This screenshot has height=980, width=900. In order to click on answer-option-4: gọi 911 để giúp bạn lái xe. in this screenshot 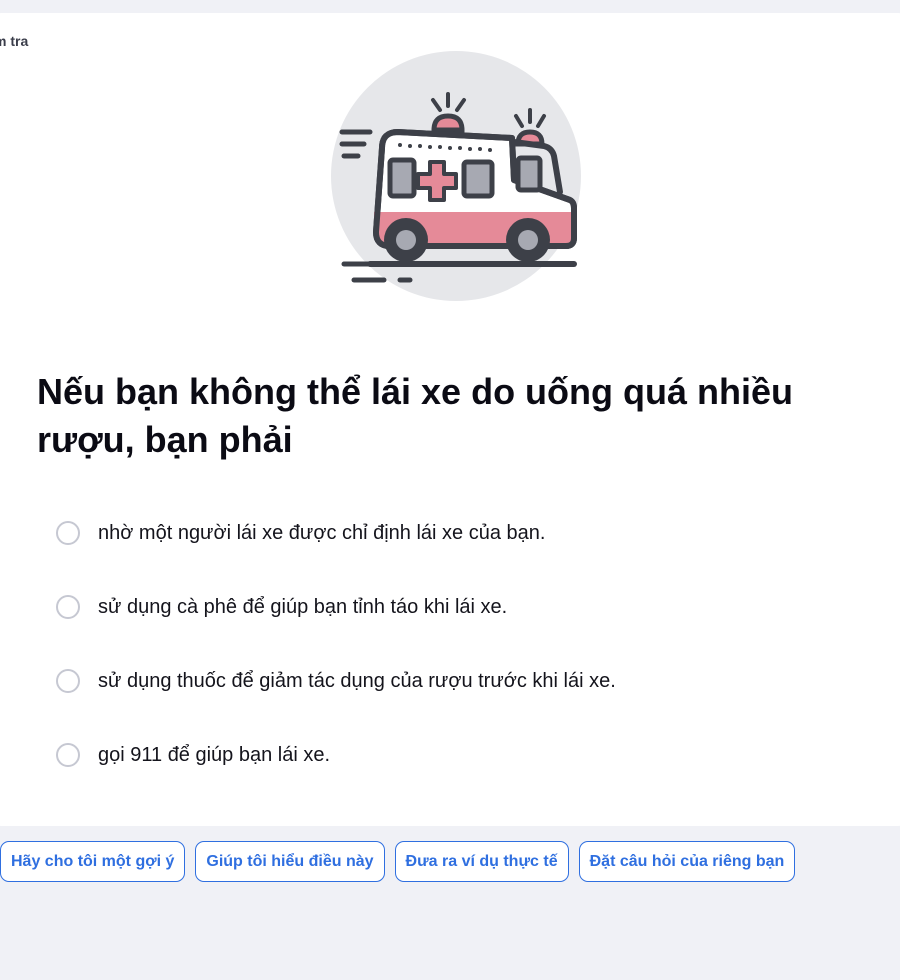, I will do `click(464, 755)`.